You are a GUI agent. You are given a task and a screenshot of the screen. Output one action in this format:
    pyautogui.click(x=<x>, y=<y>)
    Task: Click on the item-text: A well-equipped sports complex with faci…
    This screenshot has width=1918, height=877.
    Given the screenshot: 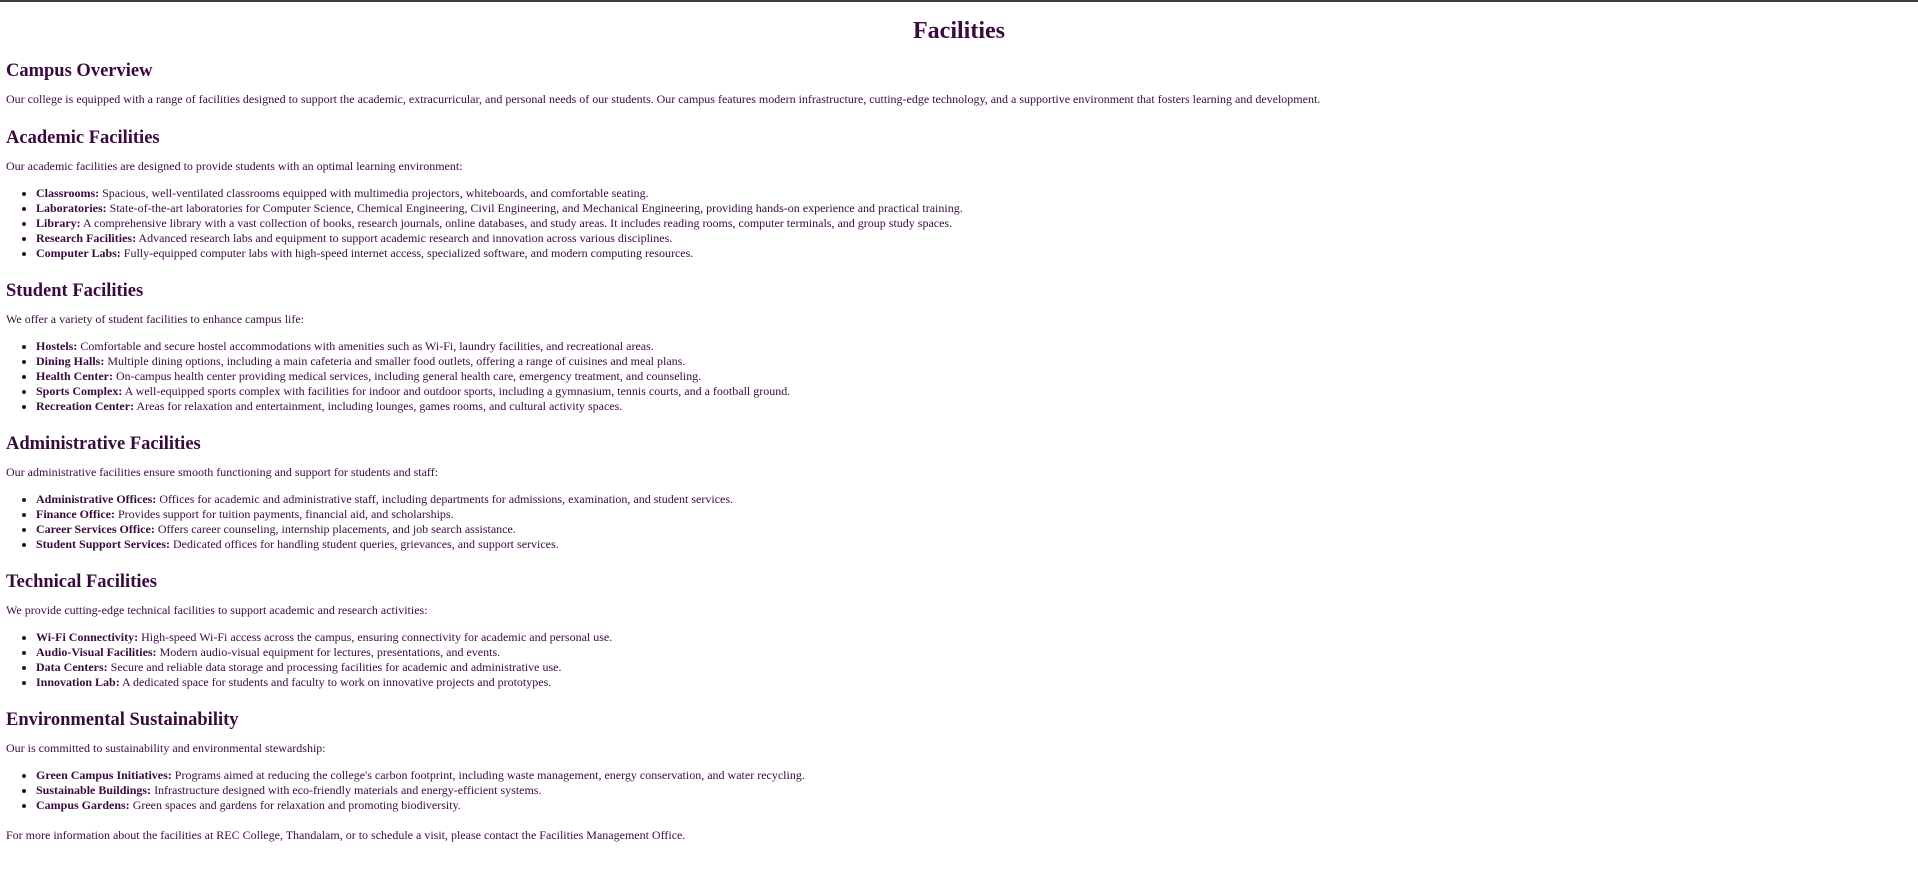 What is the action you would take?
    pyautogui.click(x=456, y=391)
    